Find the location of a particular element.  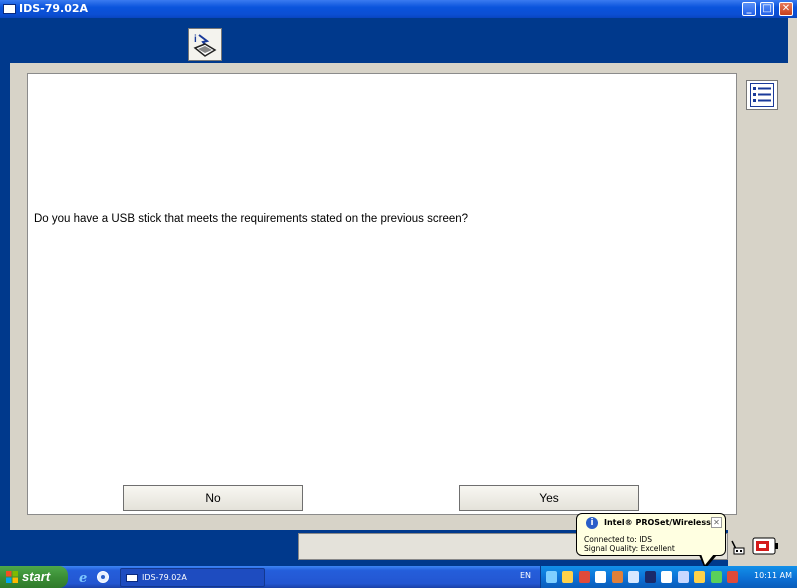

taskbar-window-button: IDS-79.02A is located at coordinates (192, 577).